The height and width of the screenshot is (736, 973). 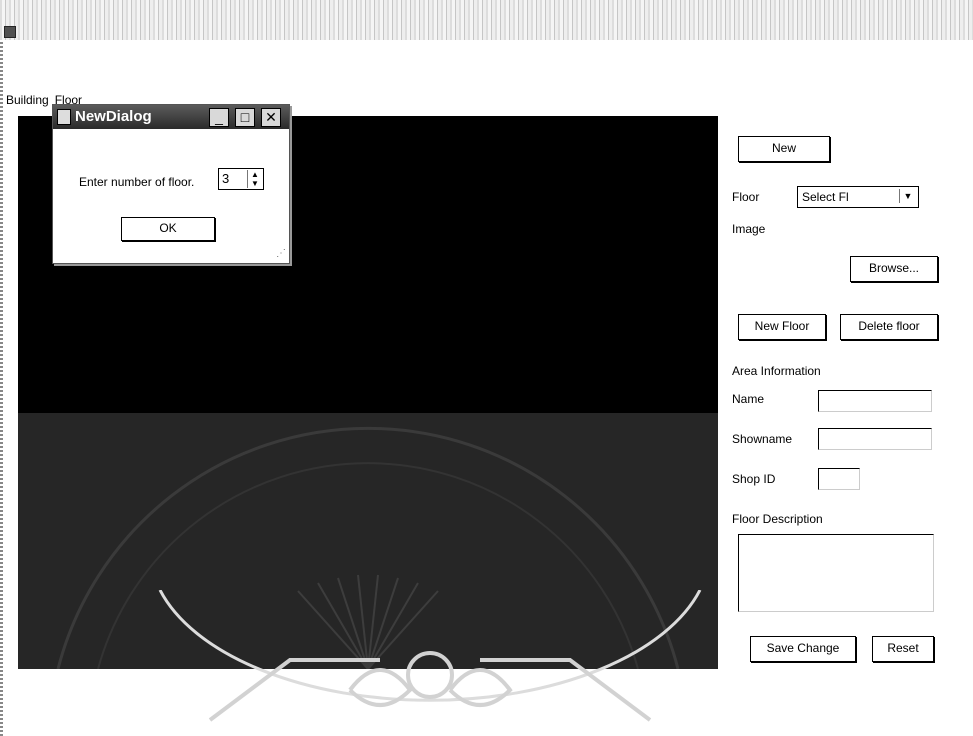 I want to click on floor-count-prompt: Enter number of floor., so click(x=137, y=182).